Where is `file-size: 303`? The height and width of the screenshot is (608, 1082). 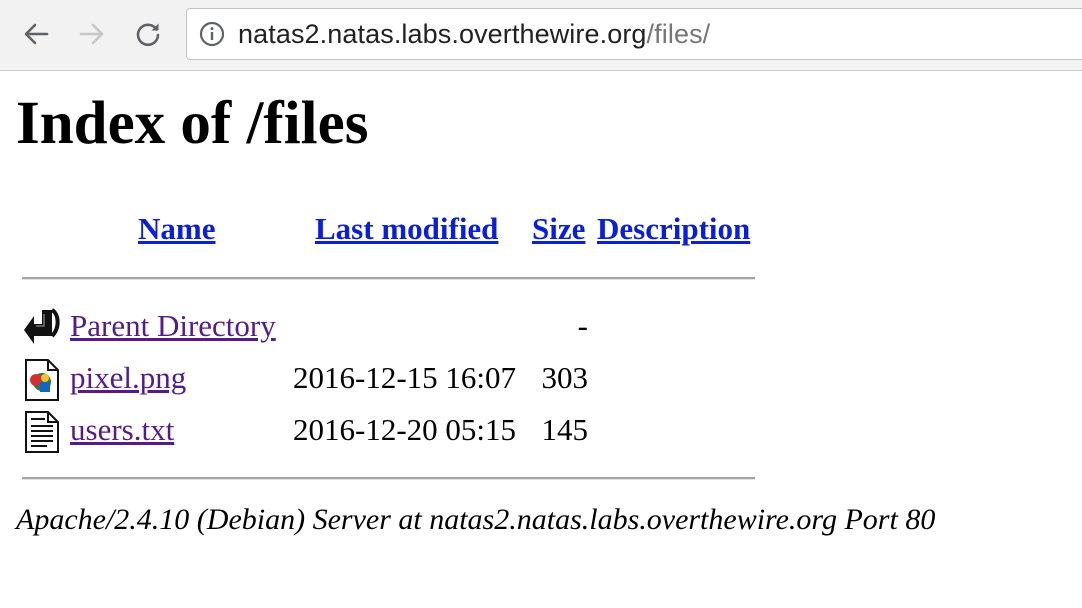 file-size: 303 is located at coordinates (565, 377).